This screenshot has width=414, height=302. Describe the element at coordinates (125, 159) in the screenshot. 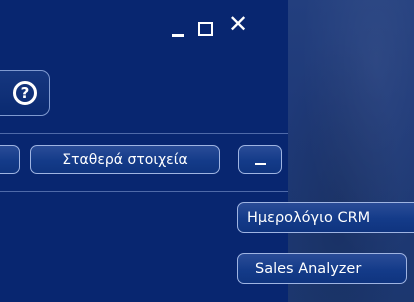

I see `fixed-data-button: Σταθερά στοιχεία` at that location.